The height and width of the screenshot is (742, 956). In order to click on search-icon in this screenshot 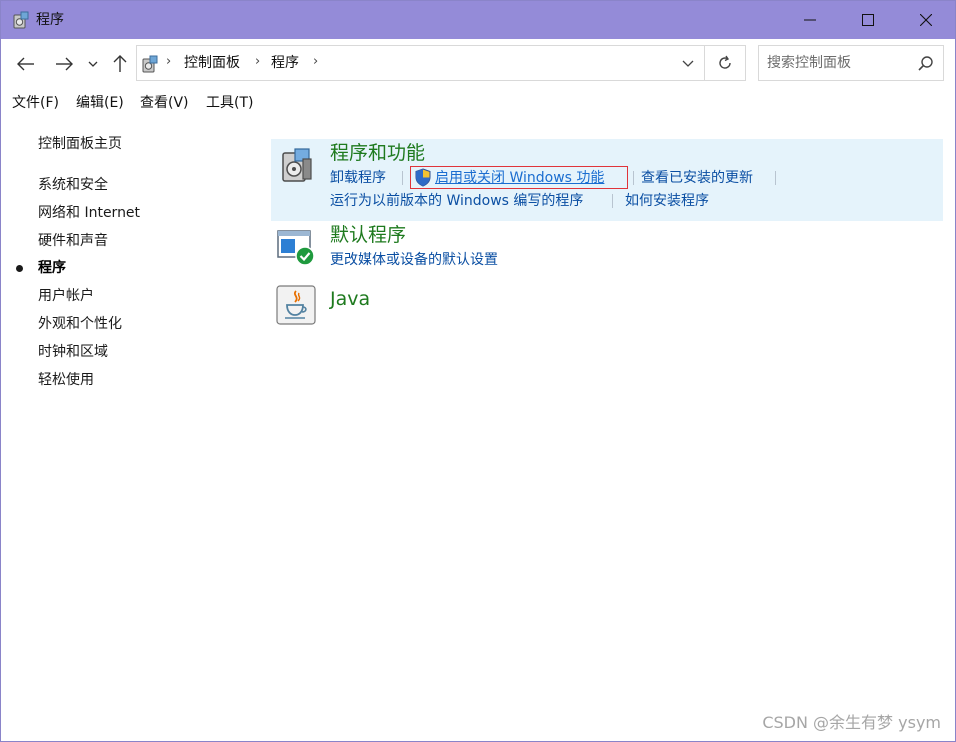, I will do `click(926, 64)`.